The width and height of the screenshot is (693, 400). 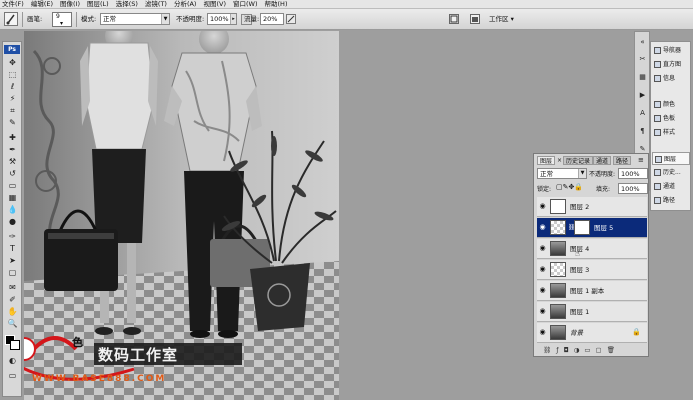 I want to click on brush-tool-icon: ✒, so click(x=12, y=149).